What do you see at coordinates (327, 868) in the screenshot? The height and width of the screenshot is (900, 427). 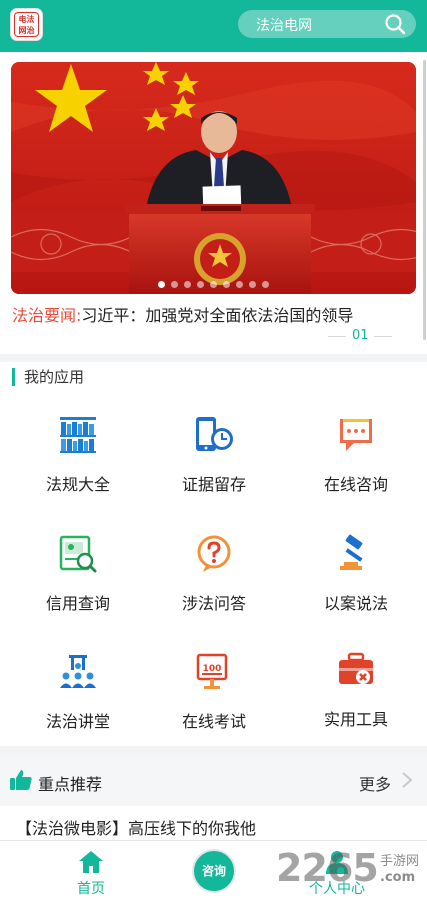 I see `watermark-number: 2265` at bounding box center [327, 868].